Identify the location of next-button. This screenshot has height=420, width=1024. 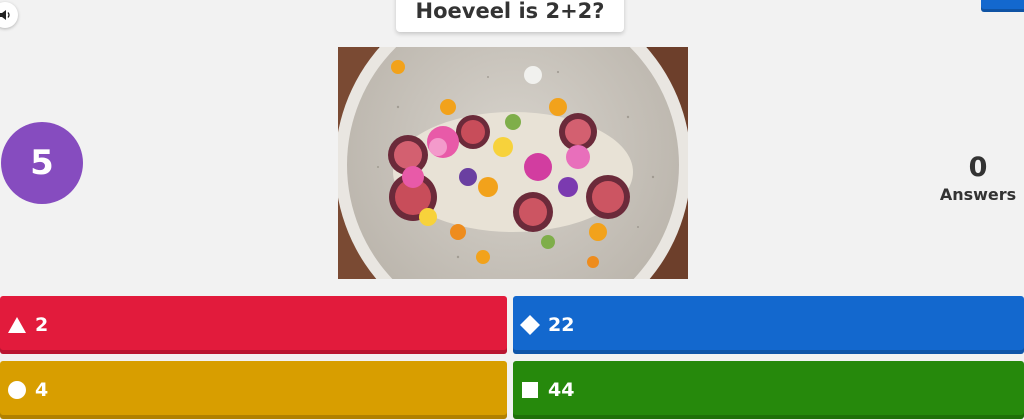
(1002, 6).